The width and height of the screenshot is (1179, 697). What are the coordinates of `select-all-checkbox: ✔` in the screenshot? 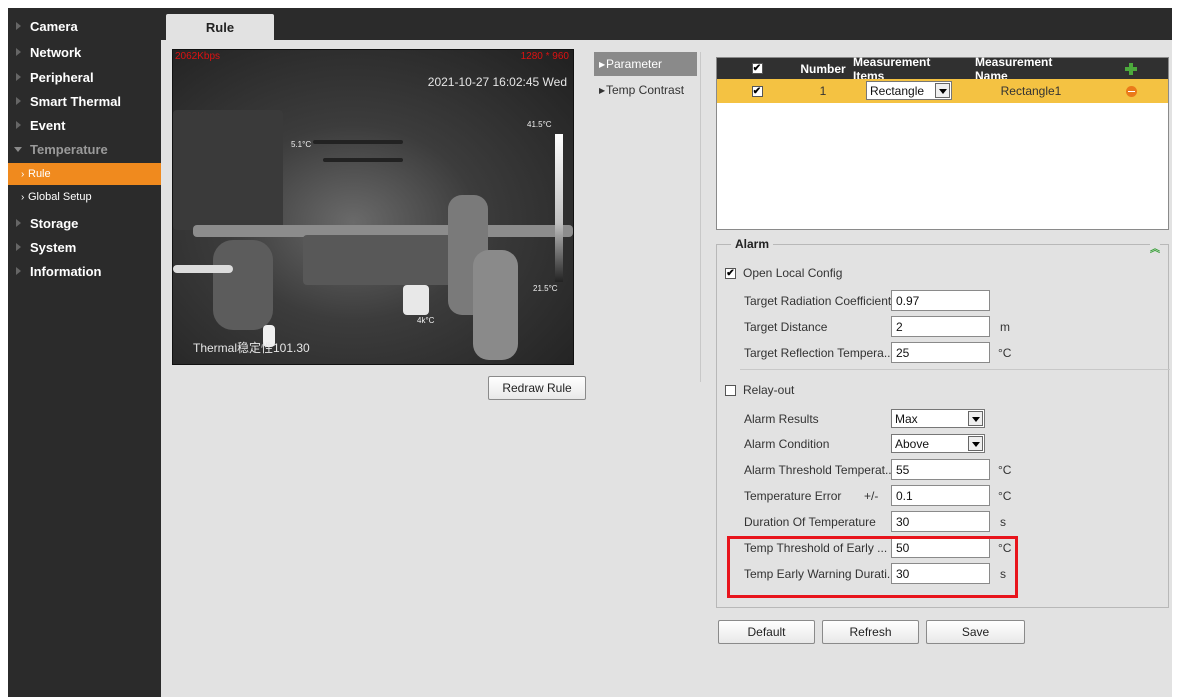 It's located at (757, 68).